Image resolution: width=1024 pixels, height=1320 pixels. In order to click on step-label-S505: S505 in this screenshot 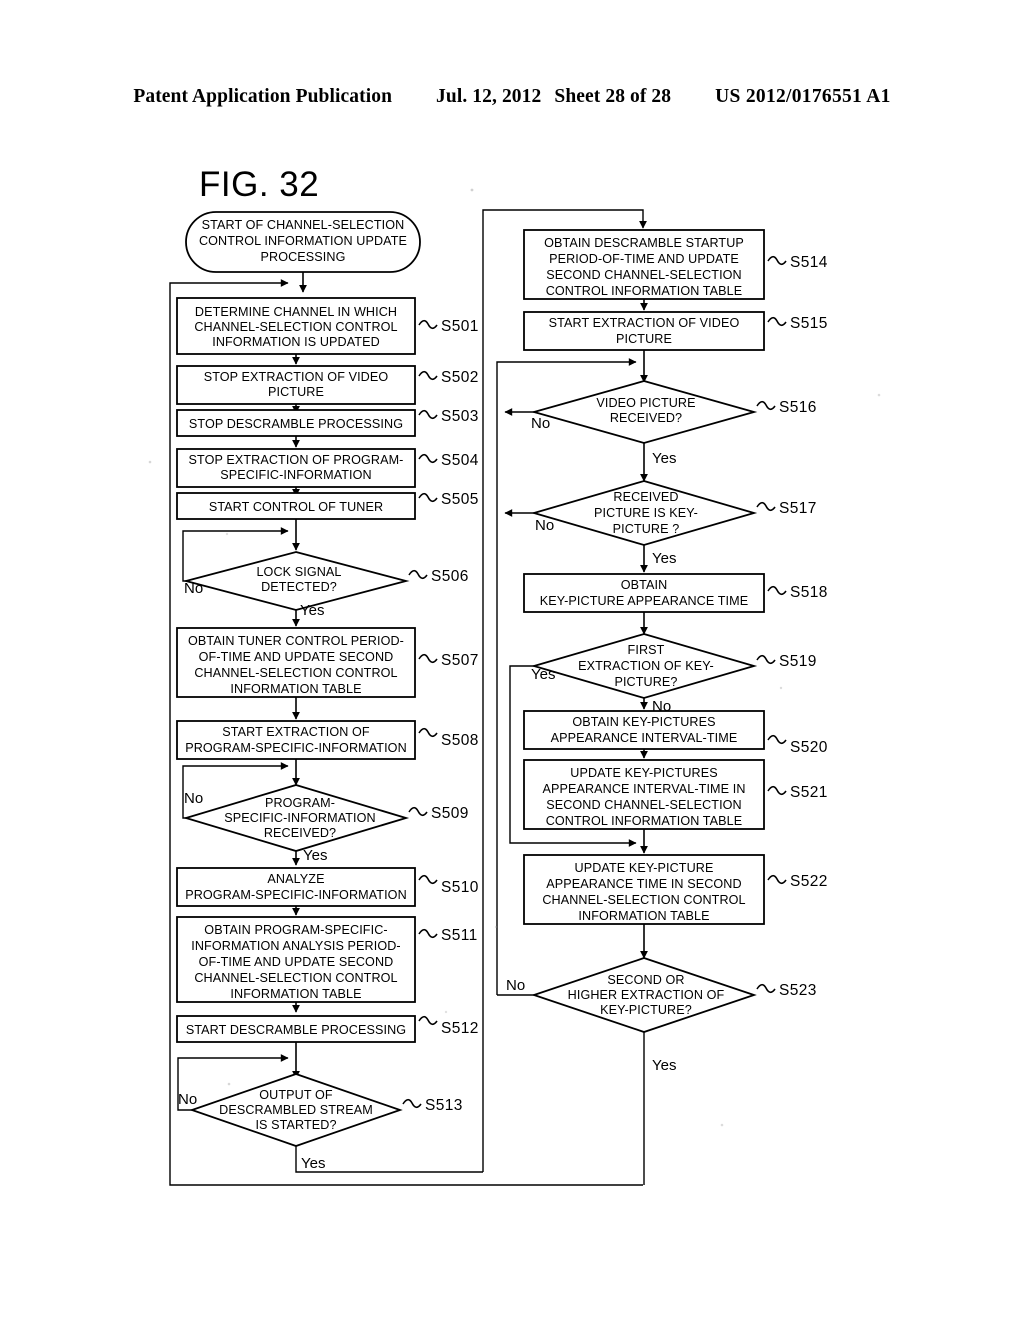, I will do `click(460, 499)`.